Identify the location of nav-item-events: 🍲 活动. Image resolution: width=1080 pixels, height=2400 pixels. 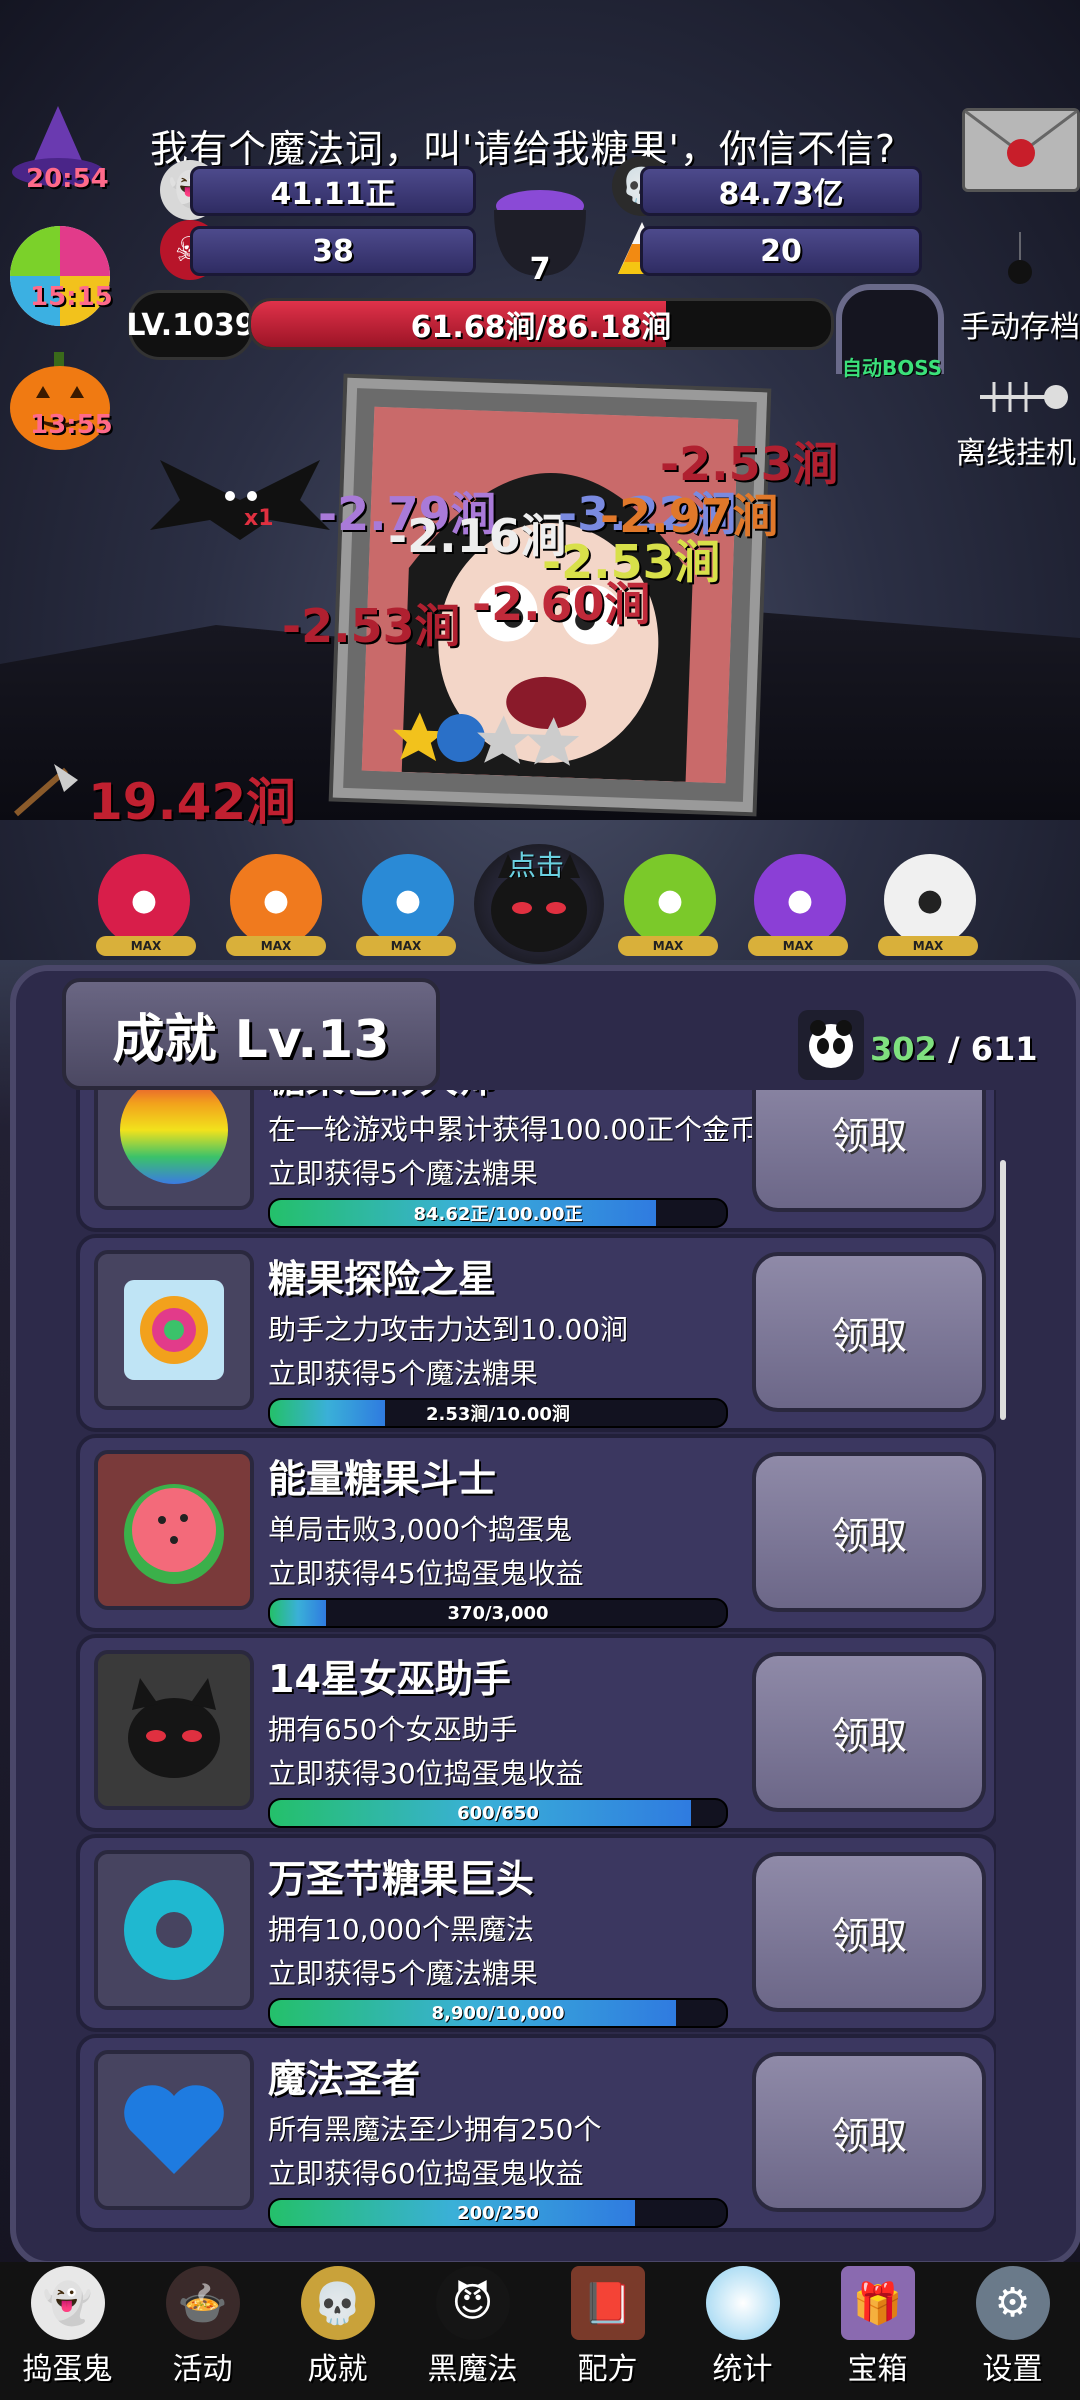
(202, 2331).